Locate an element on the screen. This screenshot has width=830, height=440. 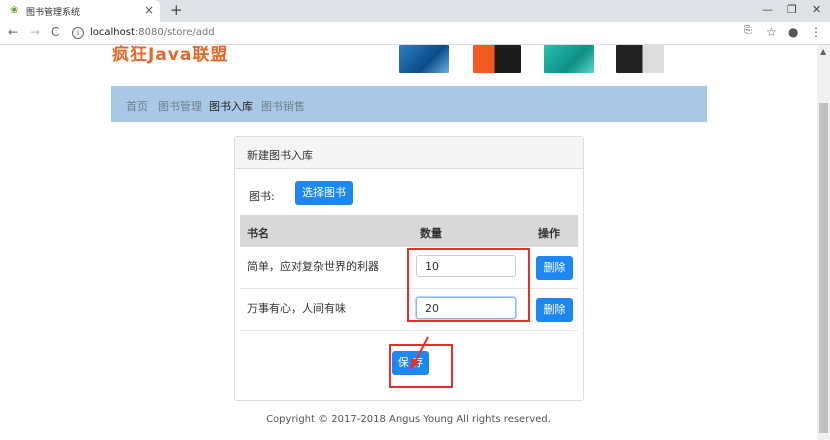
quantity-highlight-box is located at coordinates (468, 285).